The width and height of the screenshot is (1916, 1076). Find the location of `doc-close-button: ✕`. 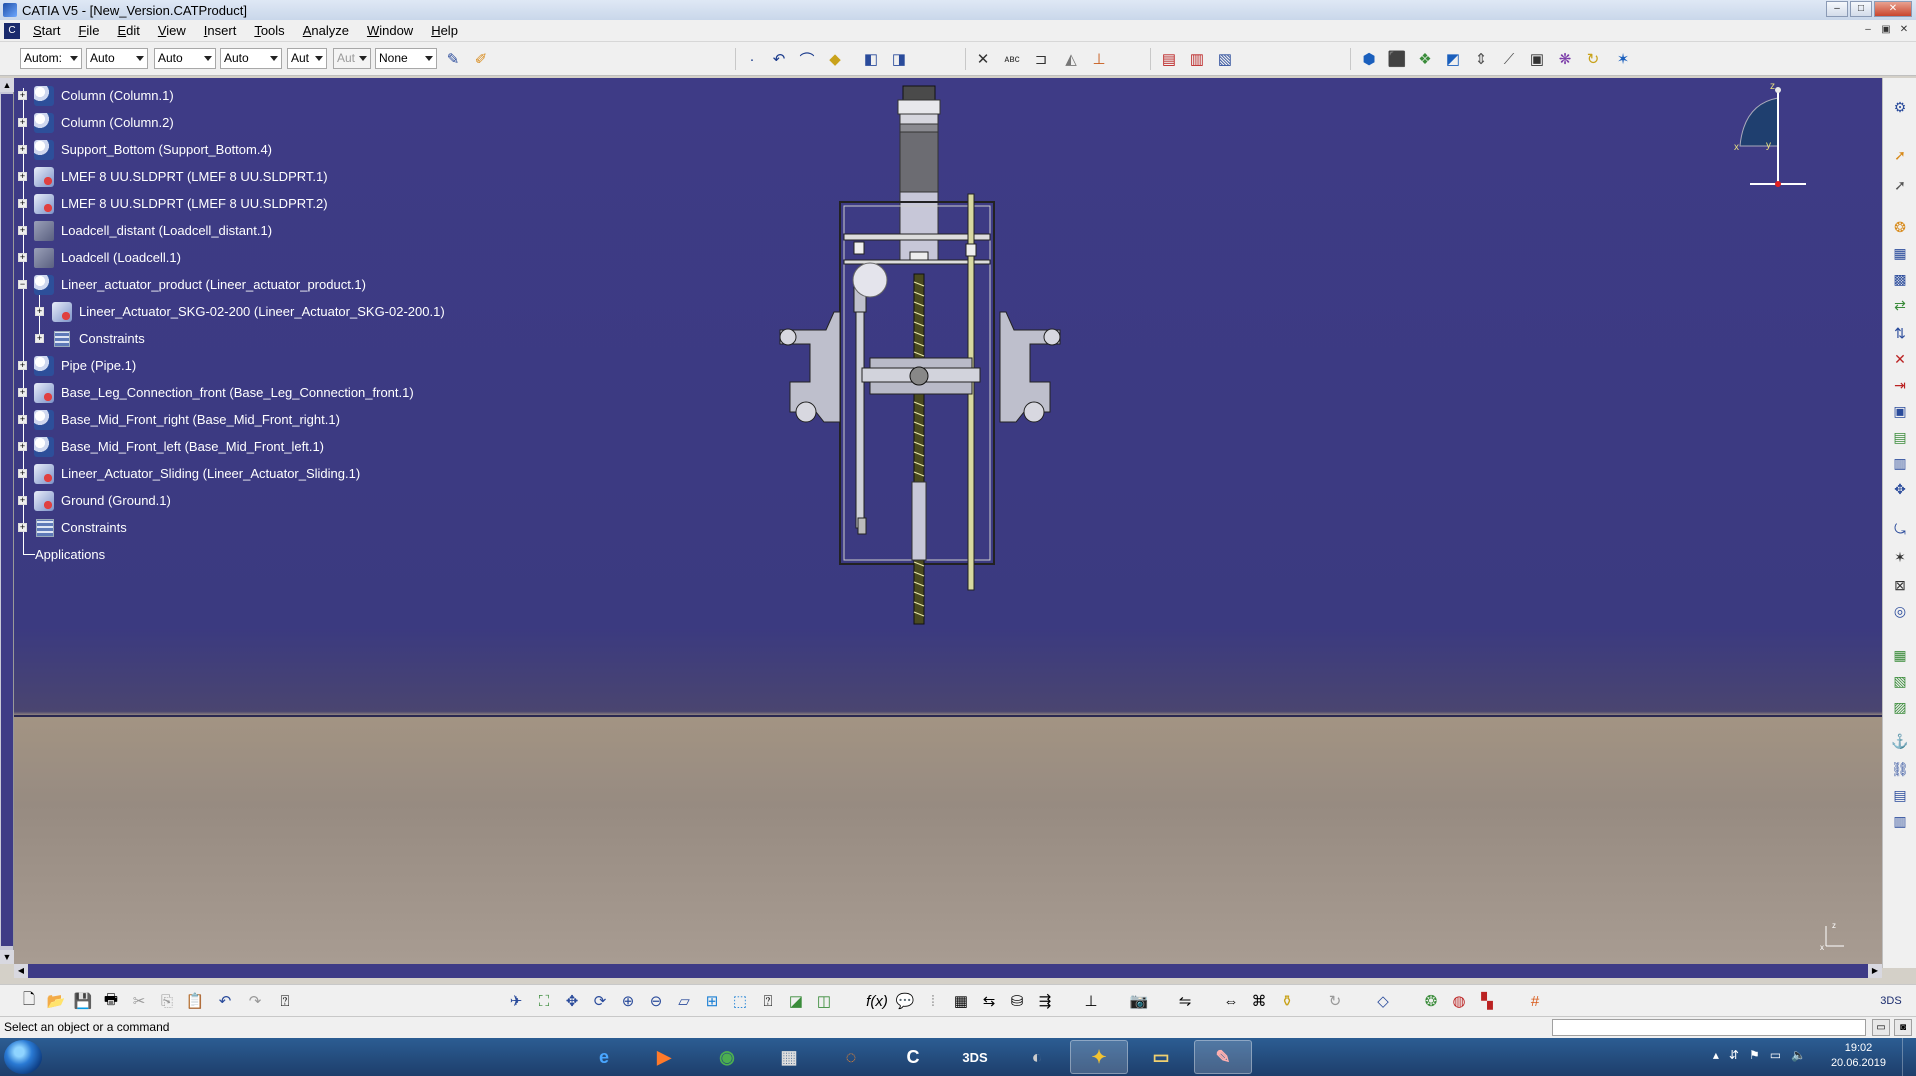

doc-close-button: ✕ is located at coordinates (1904, 30).